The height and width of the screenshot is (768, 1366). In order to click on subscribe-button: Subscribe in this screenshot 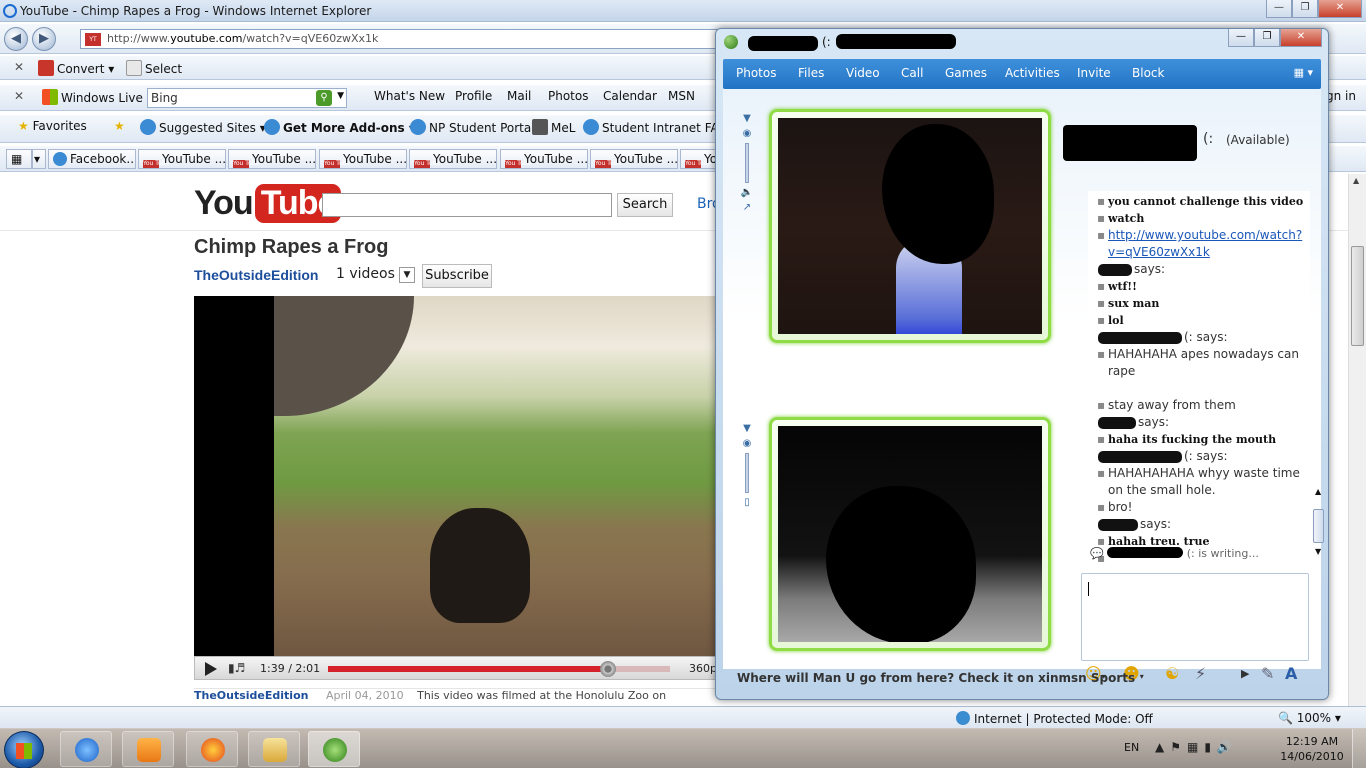, I will do `click(457, 276)`.